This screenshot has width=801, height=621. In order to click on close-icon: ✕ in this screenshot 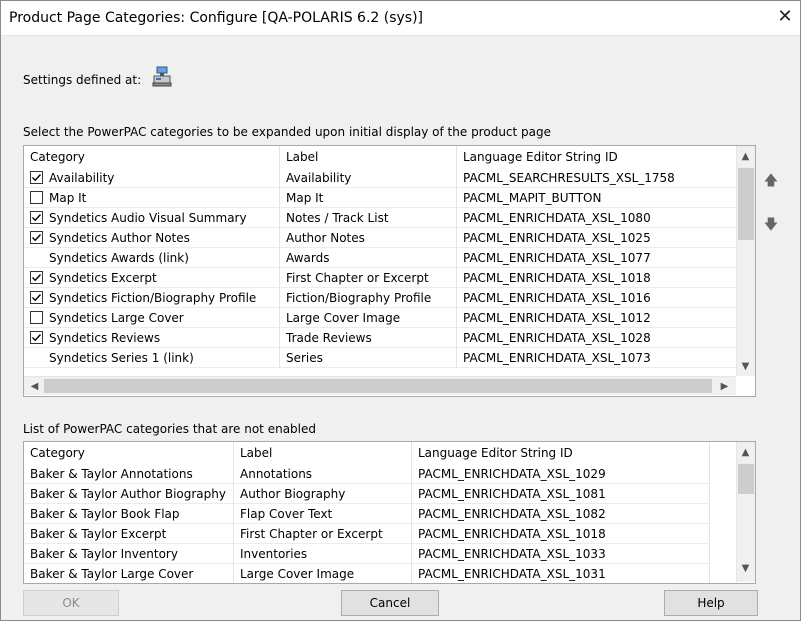, I will do `click(785, 16)`.